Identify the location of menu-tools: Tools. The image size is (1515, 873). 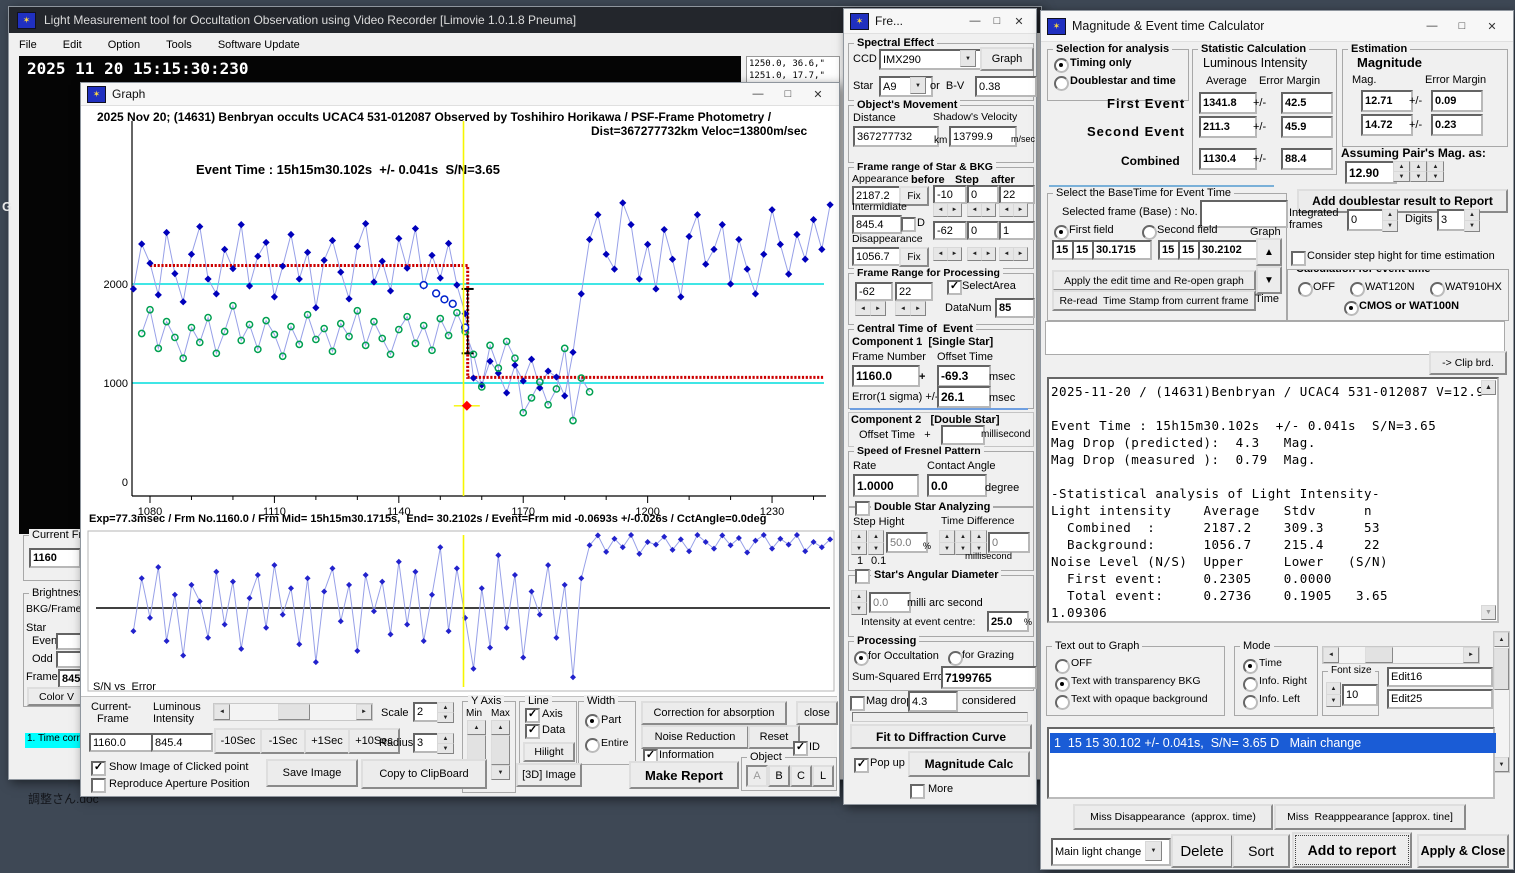
(179, 45).